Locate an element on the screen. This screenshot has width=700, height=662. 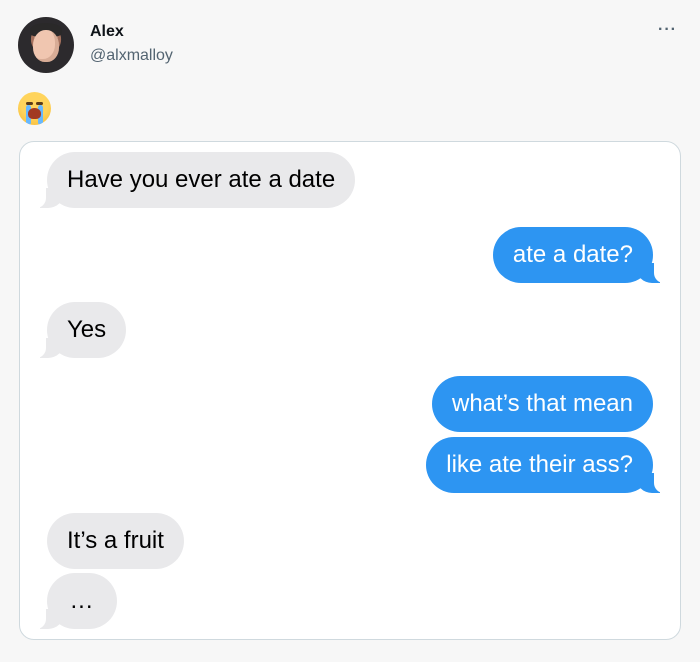
message-text: Yes is located at coordinates (87, 329).